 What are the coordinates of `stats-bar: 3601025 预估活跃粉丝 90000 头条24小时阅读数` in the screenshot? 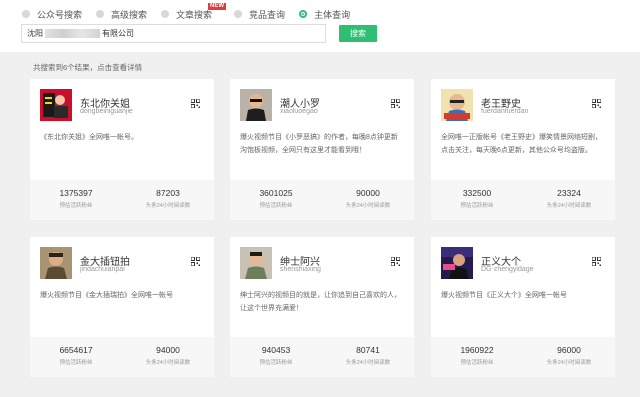 It's located at (322, 200).